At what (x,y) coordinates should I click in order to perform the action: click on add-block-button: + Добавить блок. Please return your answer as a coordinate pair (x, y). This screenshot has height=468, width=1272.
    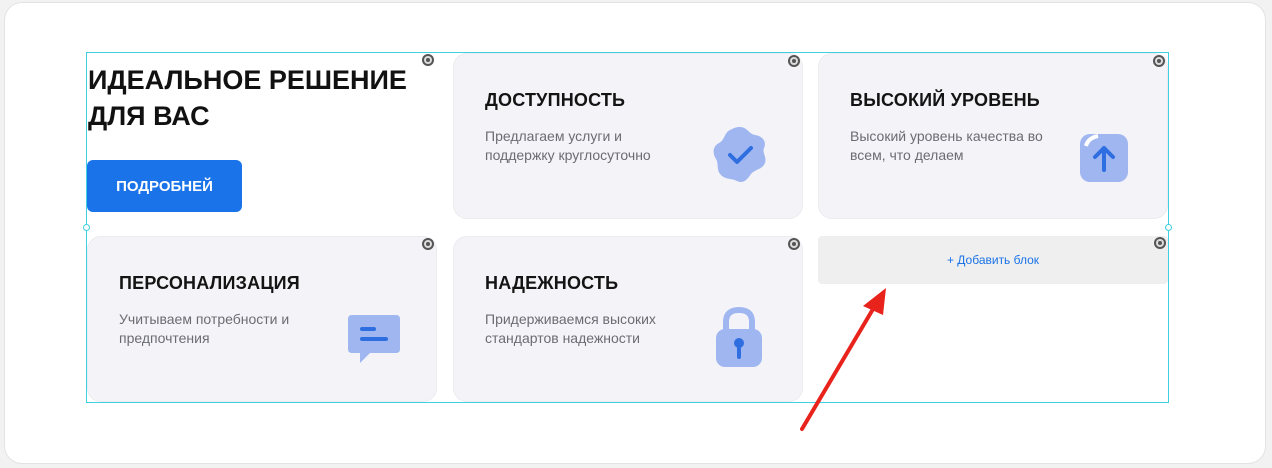
    Looking at the image, I should click on (993, 260).